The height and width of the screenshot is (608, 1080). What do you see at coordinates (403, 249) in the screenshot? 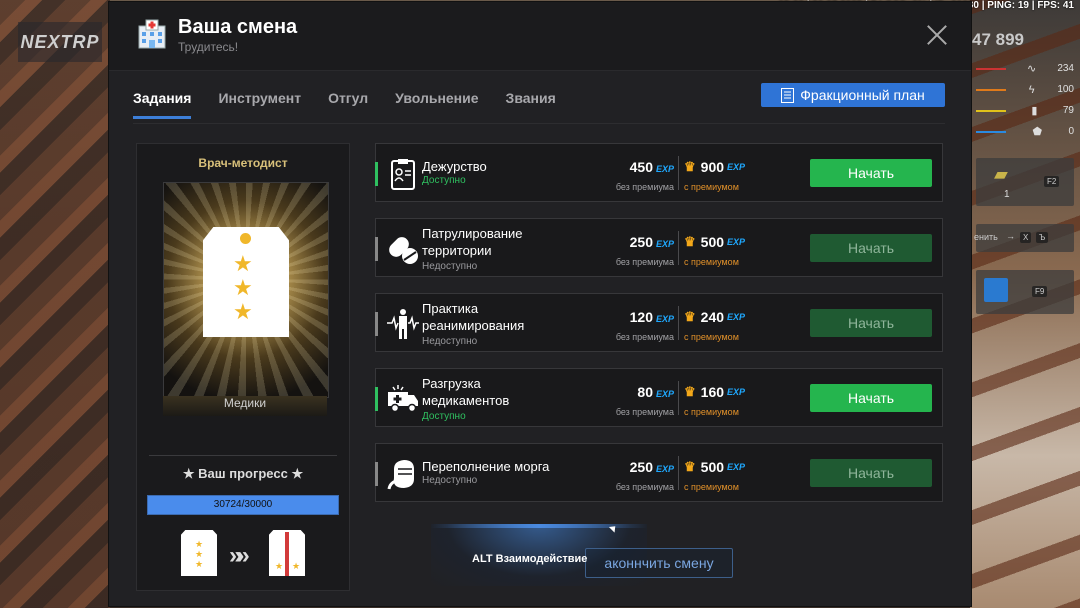
I see `pills-icon` at bounding box center [403, 249].